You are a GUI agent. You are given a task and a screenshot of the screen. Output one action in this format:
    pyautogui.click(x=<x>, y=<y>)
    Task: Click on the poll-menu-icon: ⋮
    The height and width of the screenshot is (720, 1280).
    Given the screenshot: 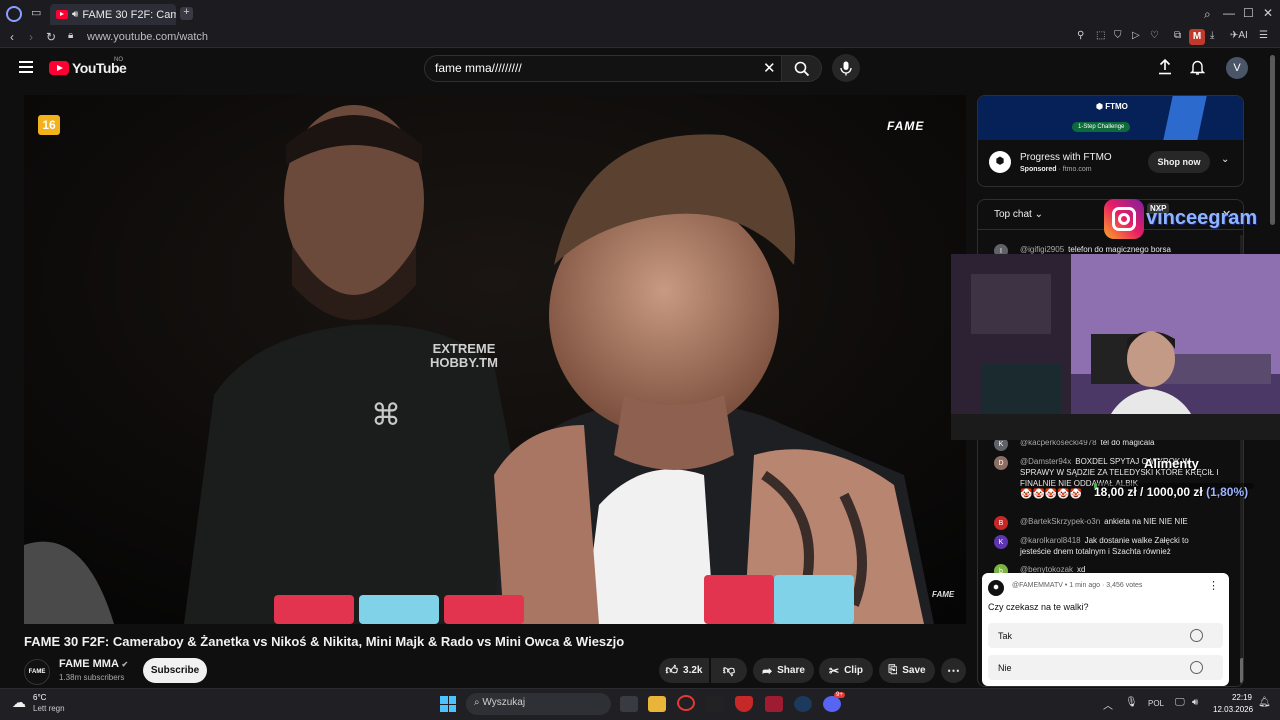 What is the action you would take?
    pyautogui.click(x=1213, y=585)
    